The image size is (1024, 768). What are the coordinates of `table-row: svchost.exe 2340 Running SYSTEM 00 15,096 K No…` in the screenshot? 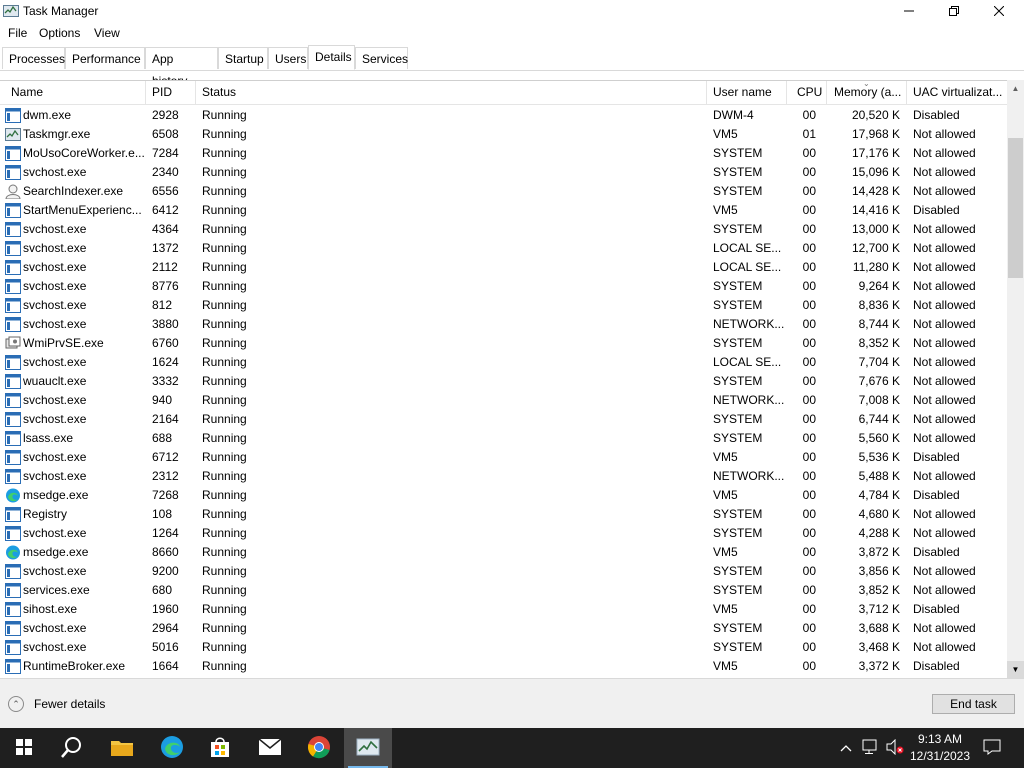 It's located at (503, 172).